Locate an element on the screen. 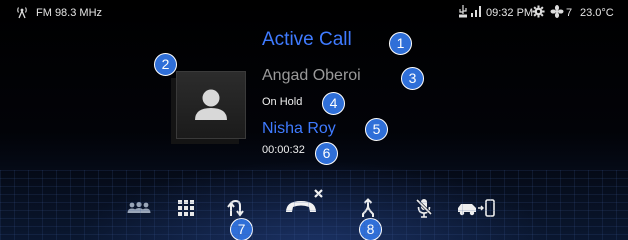  marker-badge-4: 4 is located at coordinates (333, 103).